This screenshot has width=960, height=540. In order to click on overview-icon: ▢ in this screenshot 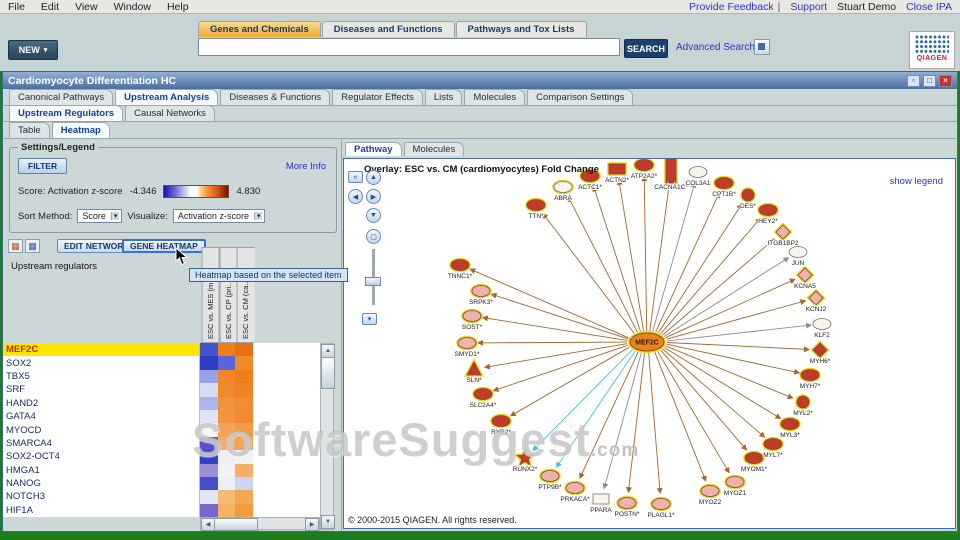, I will do `click(373, 236)`.